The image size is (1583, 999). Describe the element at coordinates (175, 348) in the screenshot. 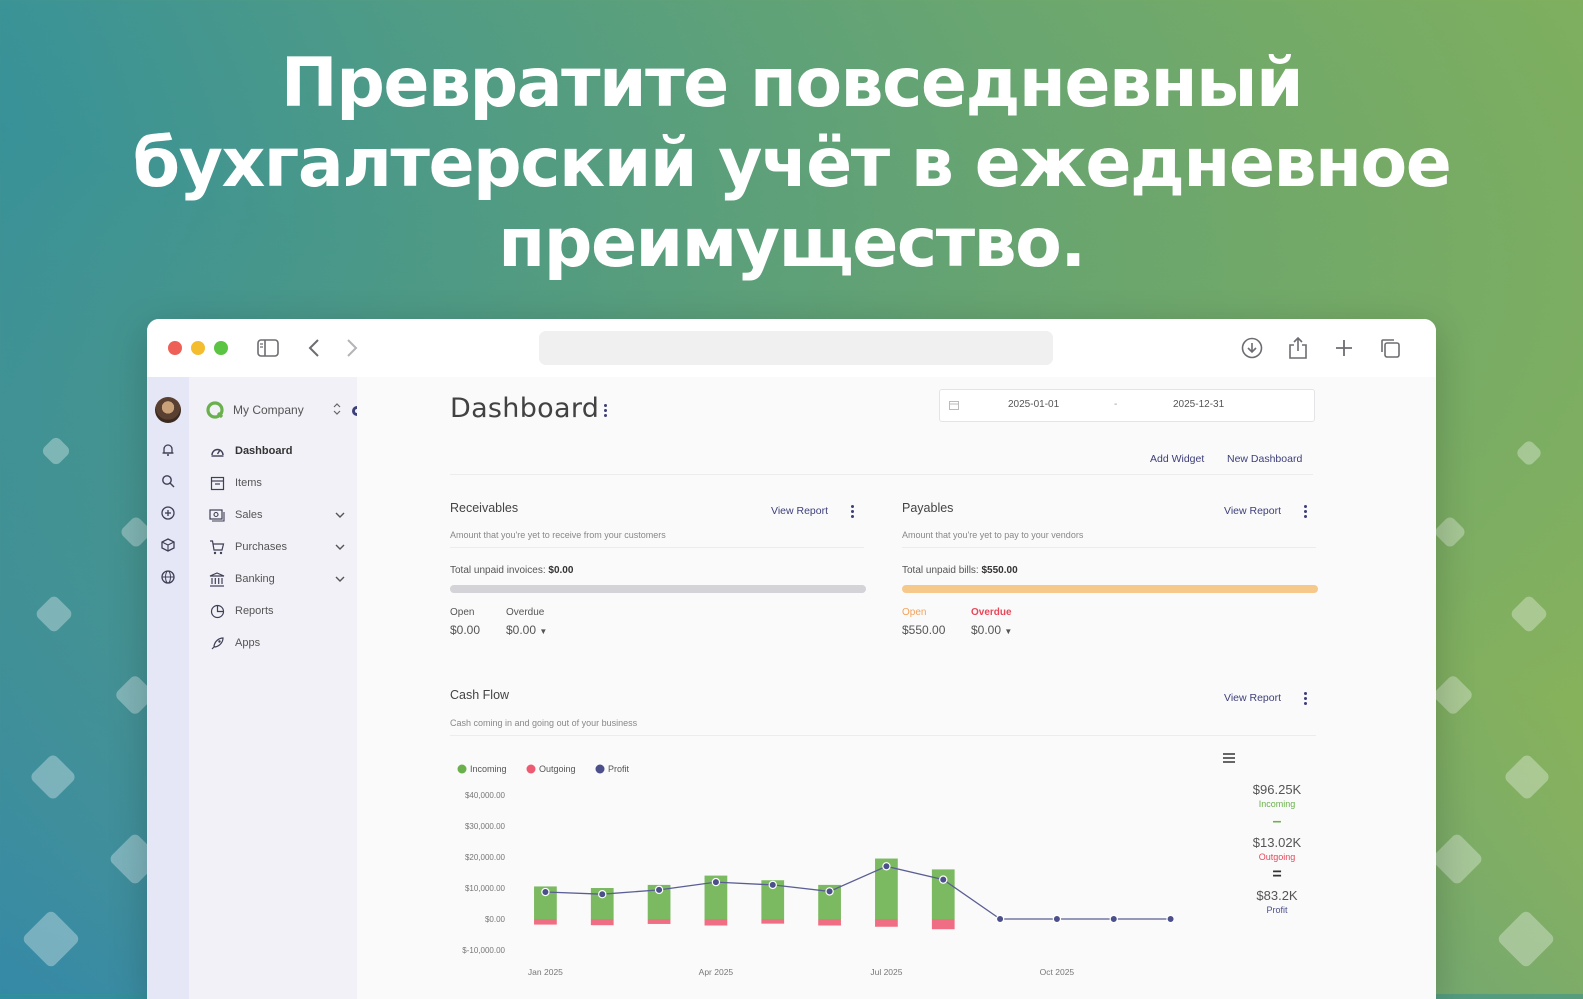

I see `close-window-button` at that location.